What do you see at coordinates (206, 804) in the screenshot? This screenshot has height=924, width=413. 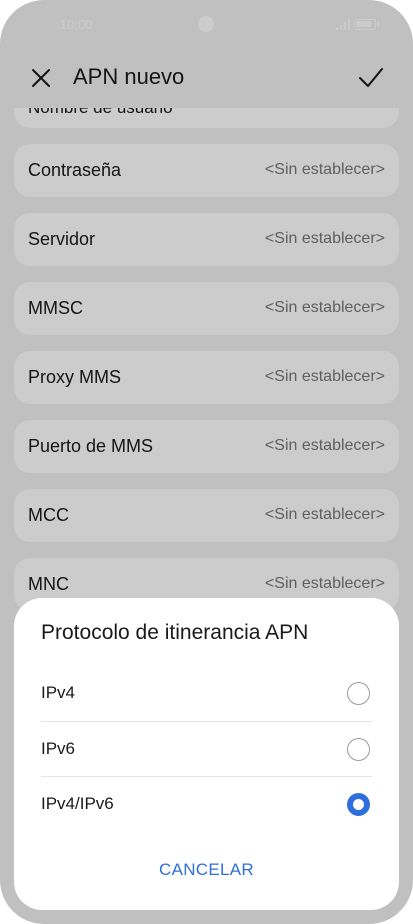 I see `option-ipv4-ipv6: IPv4/IPv6` at bounding box center [206, 804].